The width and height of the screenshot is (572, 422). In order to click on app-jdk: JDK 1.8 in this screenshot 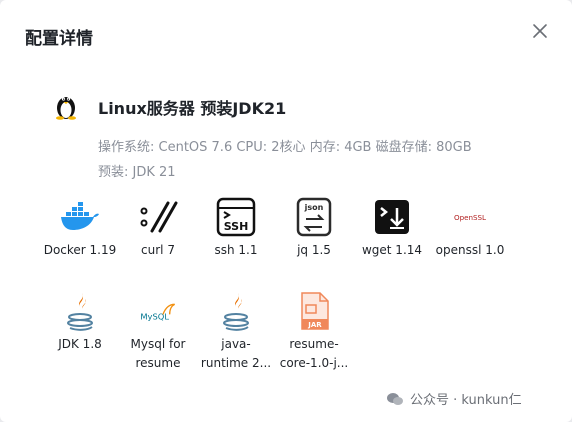, I will do `click(80, 322)`.